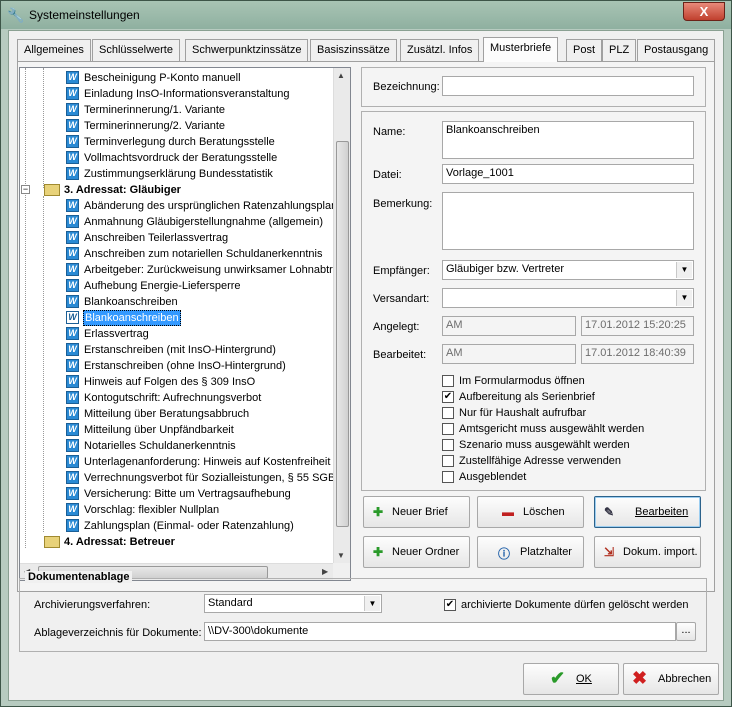 The width and height of the screenshot is (732, 707). I want to click on angelegt-user-field: AM, so click(509, 326).